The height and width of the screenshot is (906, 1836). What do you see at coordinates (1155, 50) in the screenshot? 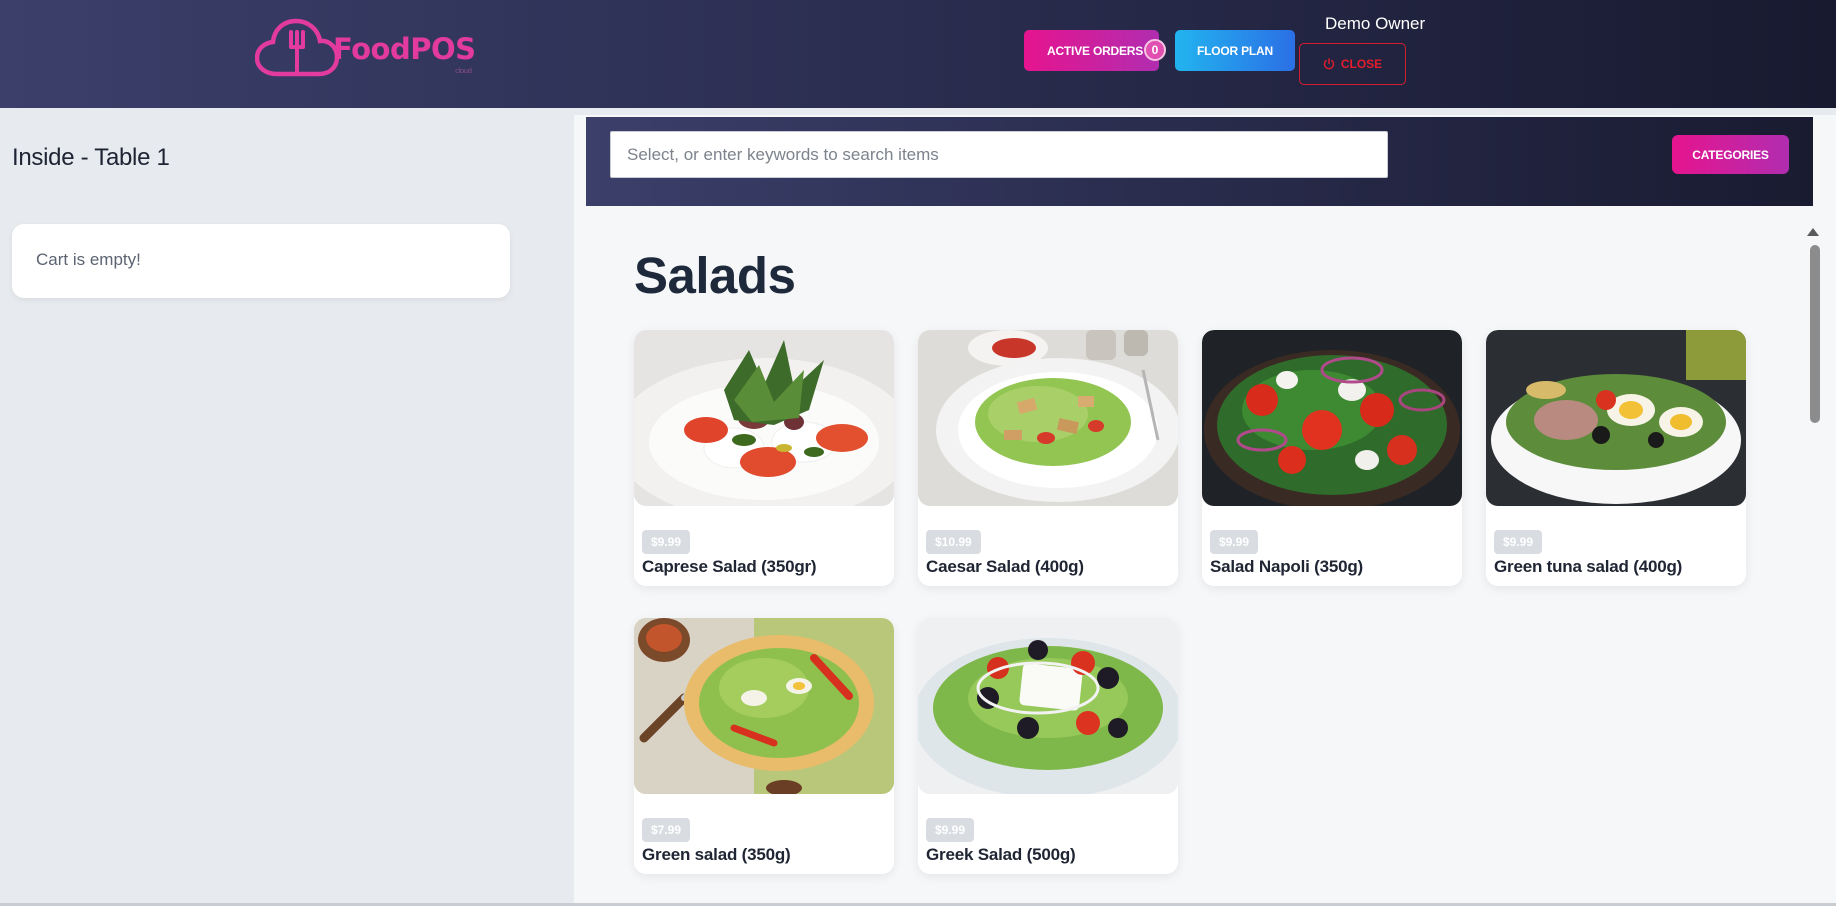
I see `active-orders-count-badge: 0` at bounding box center [1155, 50].